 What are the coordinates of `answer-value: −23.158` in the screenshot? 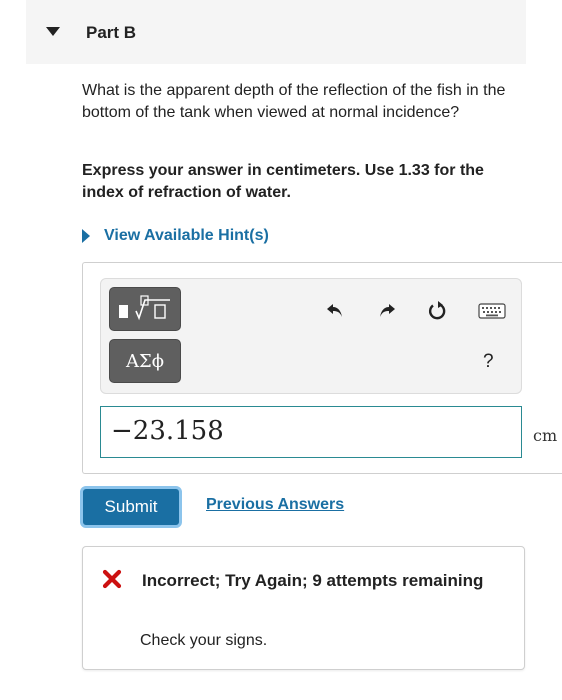 It's located at (167, 431).